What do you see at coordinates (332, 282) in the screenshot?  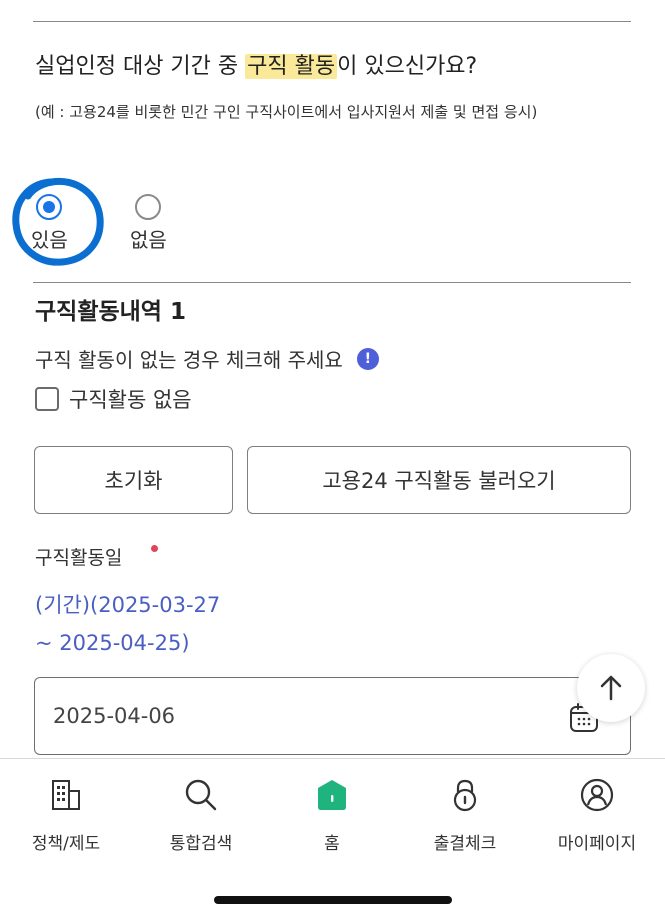 I see `section-divider` at bounding box center [332, 282].